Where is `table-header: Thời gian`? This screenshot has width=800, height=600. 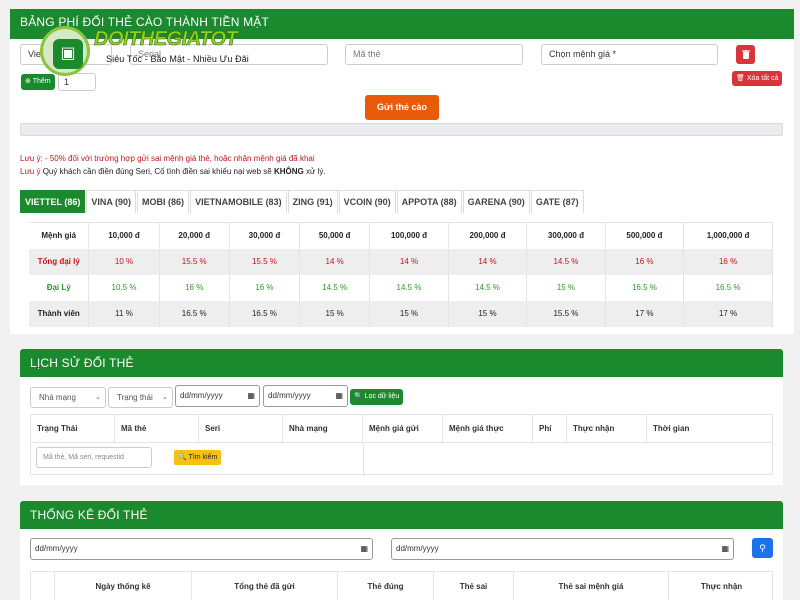 table-header: Thời gian is located at coordinates (671, 428).